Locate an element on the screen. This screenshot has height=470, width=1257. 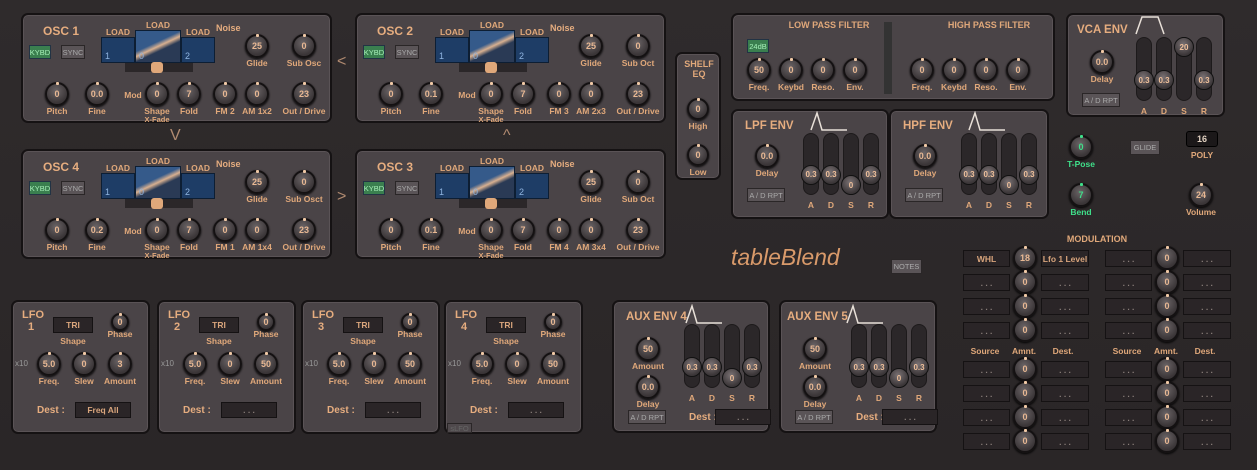
shelf-high-knob: 0 is located at coordinates (698, 109).